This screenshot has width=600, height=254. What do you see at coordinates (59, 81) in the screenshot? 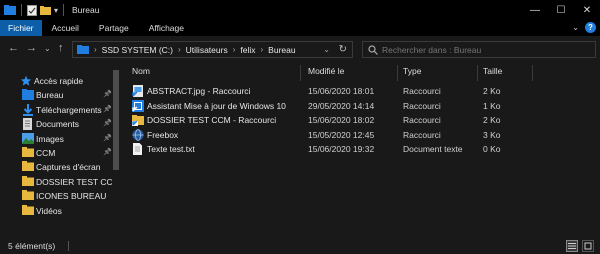
I see `sidebar-item-label: Accès rapide` at bounding box center [59, 81].